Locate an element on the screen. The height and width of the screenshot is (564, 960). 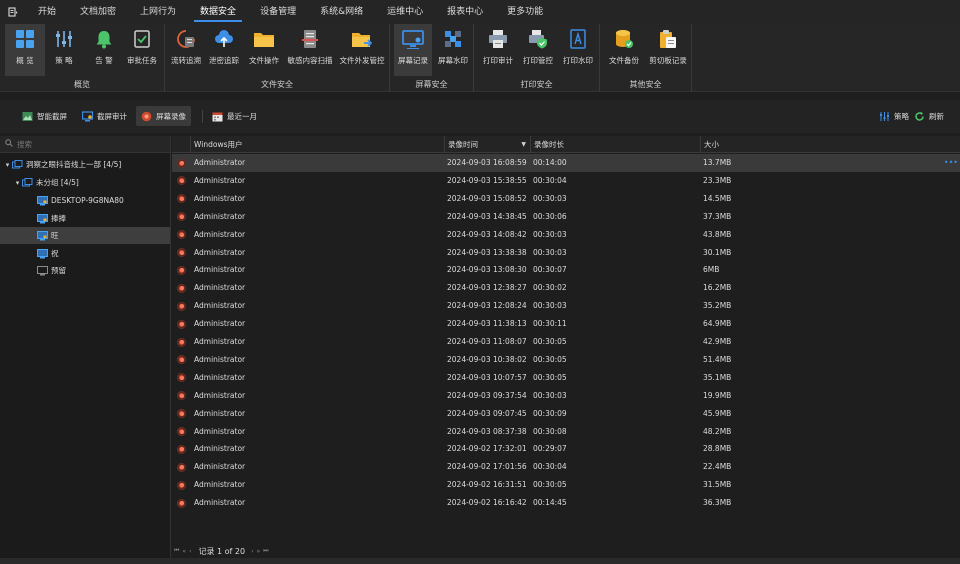
sensitive-content-scan-button: 敏感内容扫描 is located at coordinates (310, 50).